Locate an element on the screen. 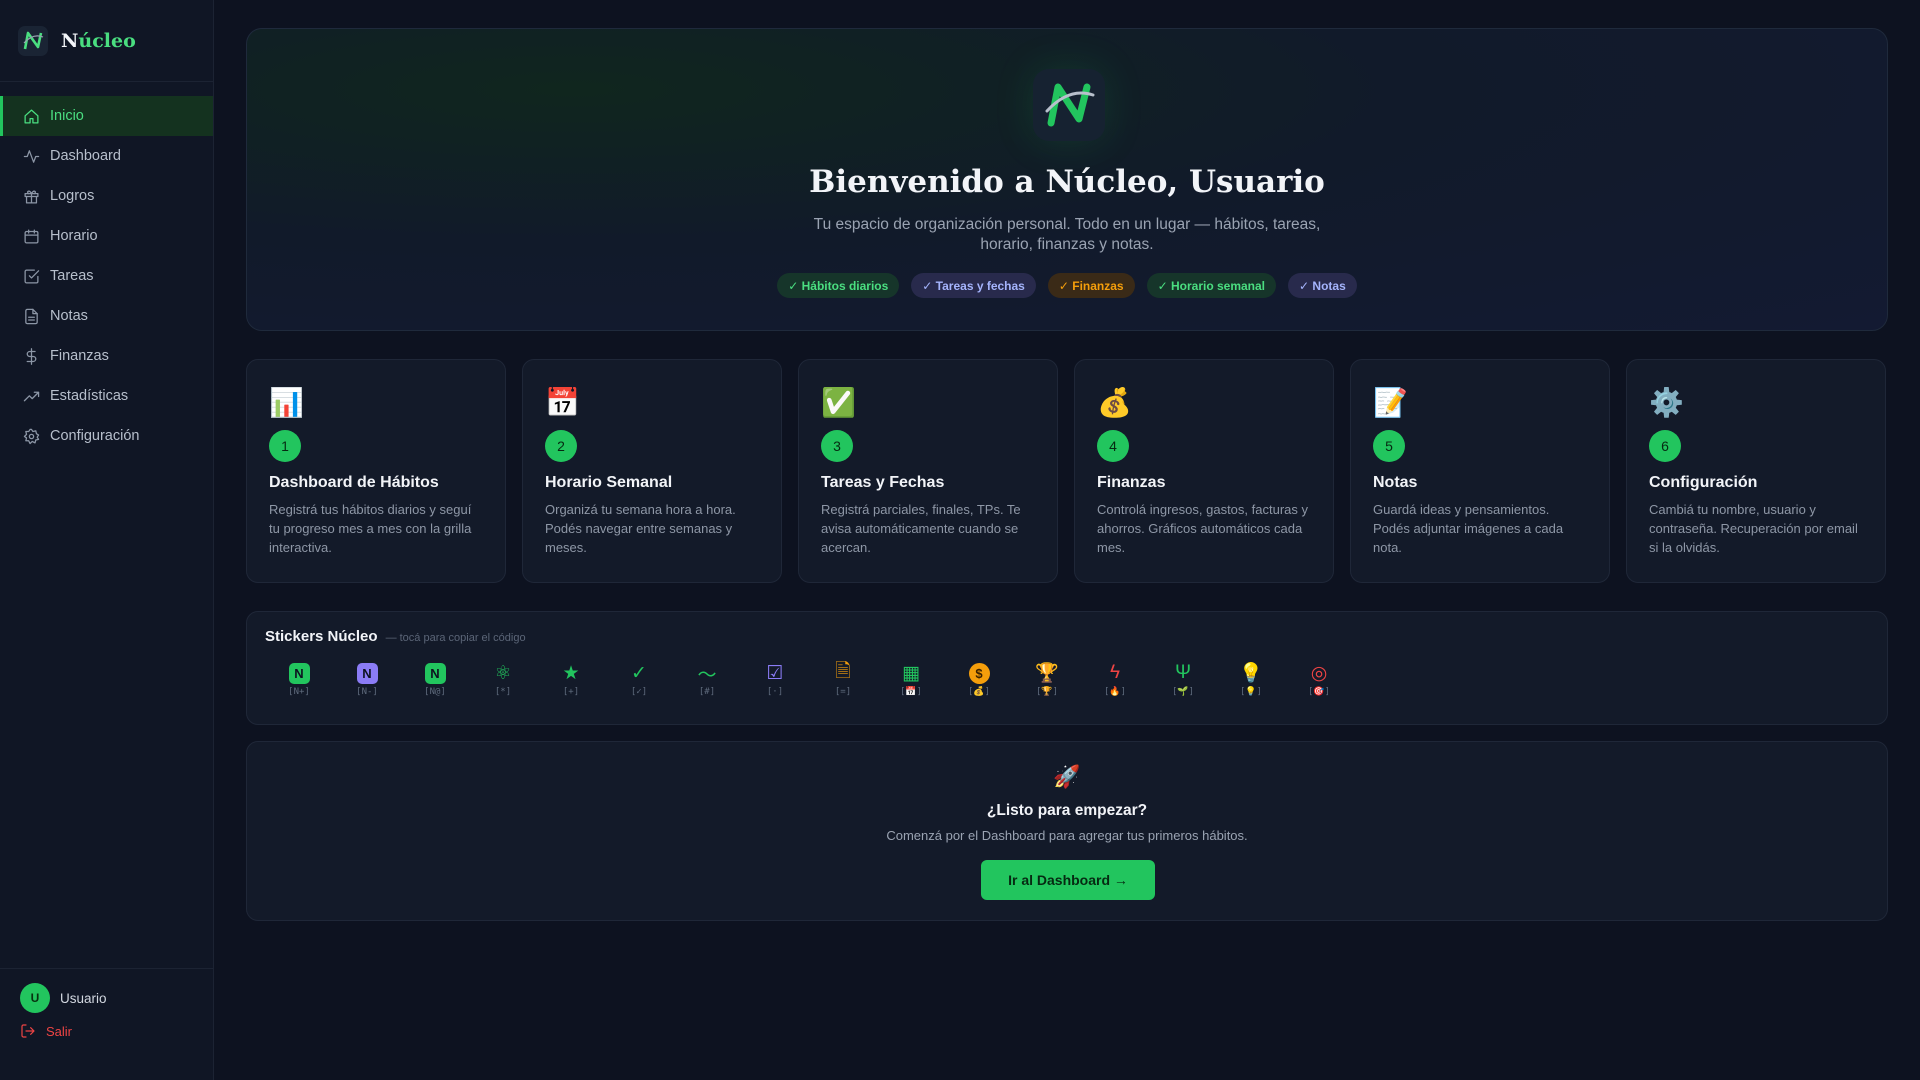  sticker-code: [💡] is located at coordinates (1251, 692).